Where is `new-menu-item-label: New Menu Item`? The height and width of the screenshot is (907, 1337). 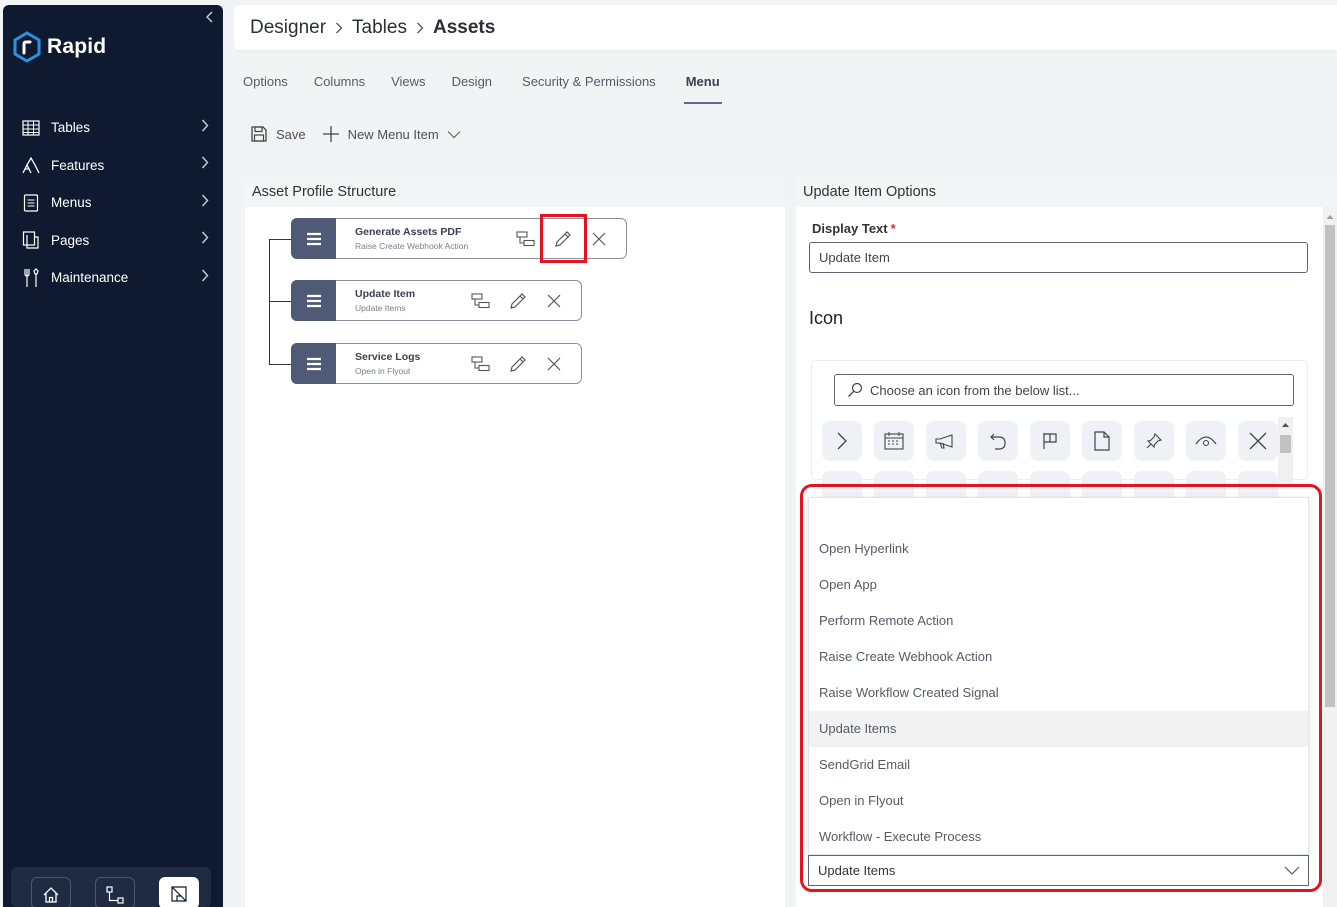 new-menu-item-label: New Menu Item is located at coordinates (393, 134).